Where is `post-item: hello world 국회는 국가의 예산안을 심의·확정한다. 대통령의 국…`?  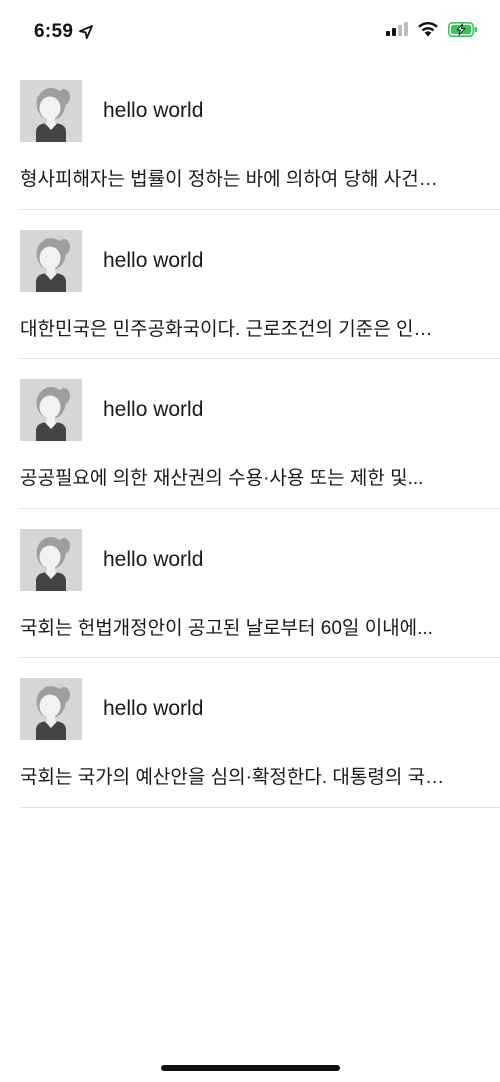 post-item: hello world 국회는 국가의 예산안을 심의·확정한다. 대통령의 국… is located at coordinates (250, 733).